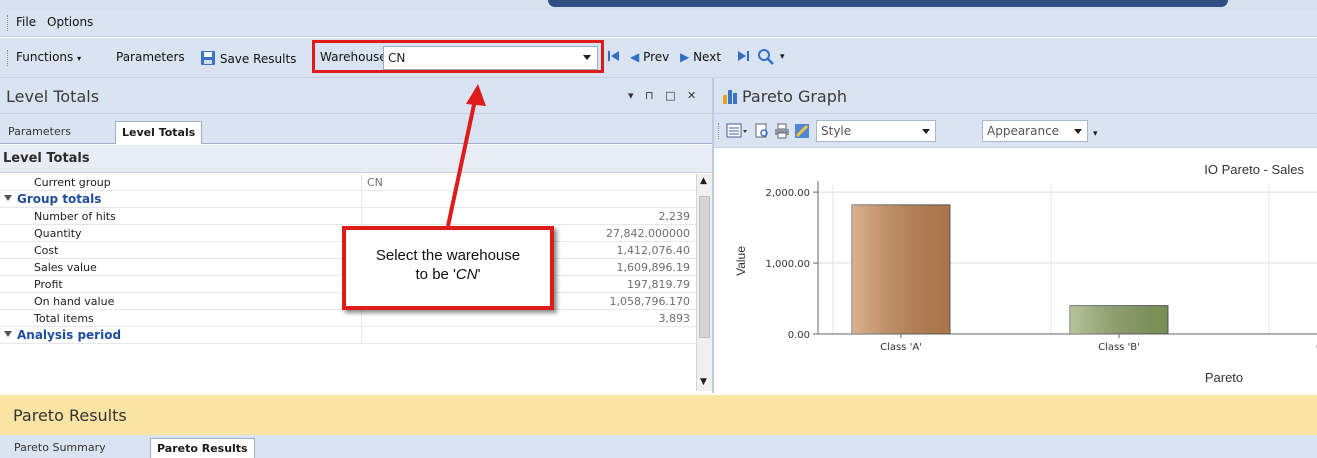 This screenshot has width=1317, height=458. I want to click on chart-layout-button, so click(737, 132).